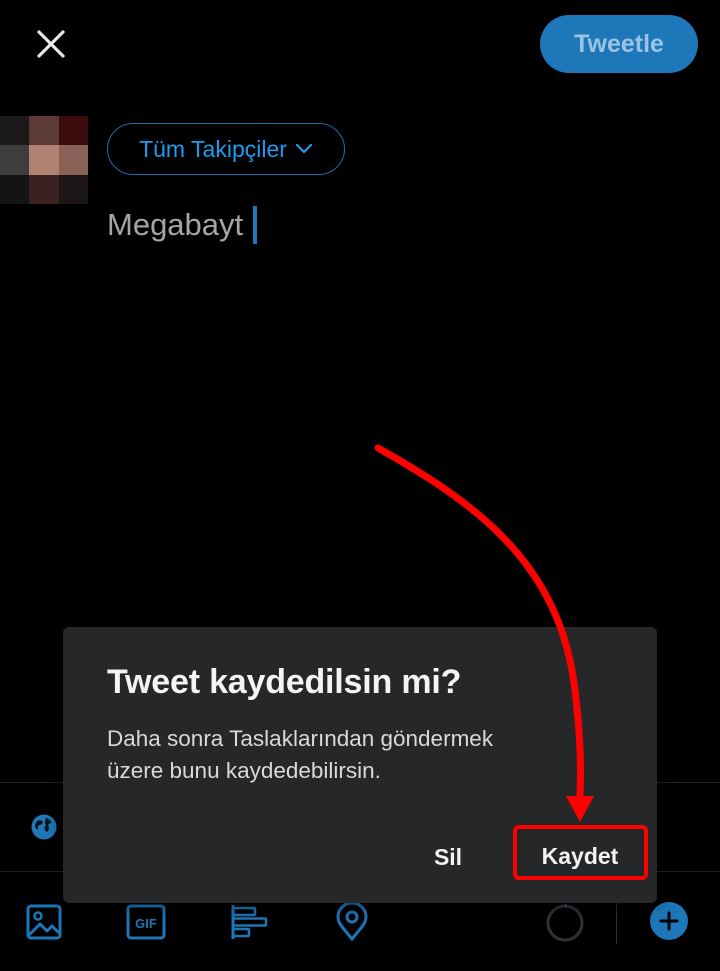  I want to click on add-poll-button, so click(250, 922).